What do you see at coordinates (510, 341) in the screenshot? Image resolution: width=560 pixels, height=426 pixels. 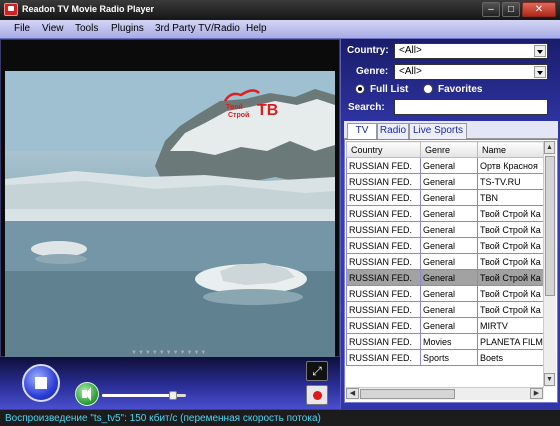 I see `cell-name: PLANETA FILM` at bounding box center [510, 341].